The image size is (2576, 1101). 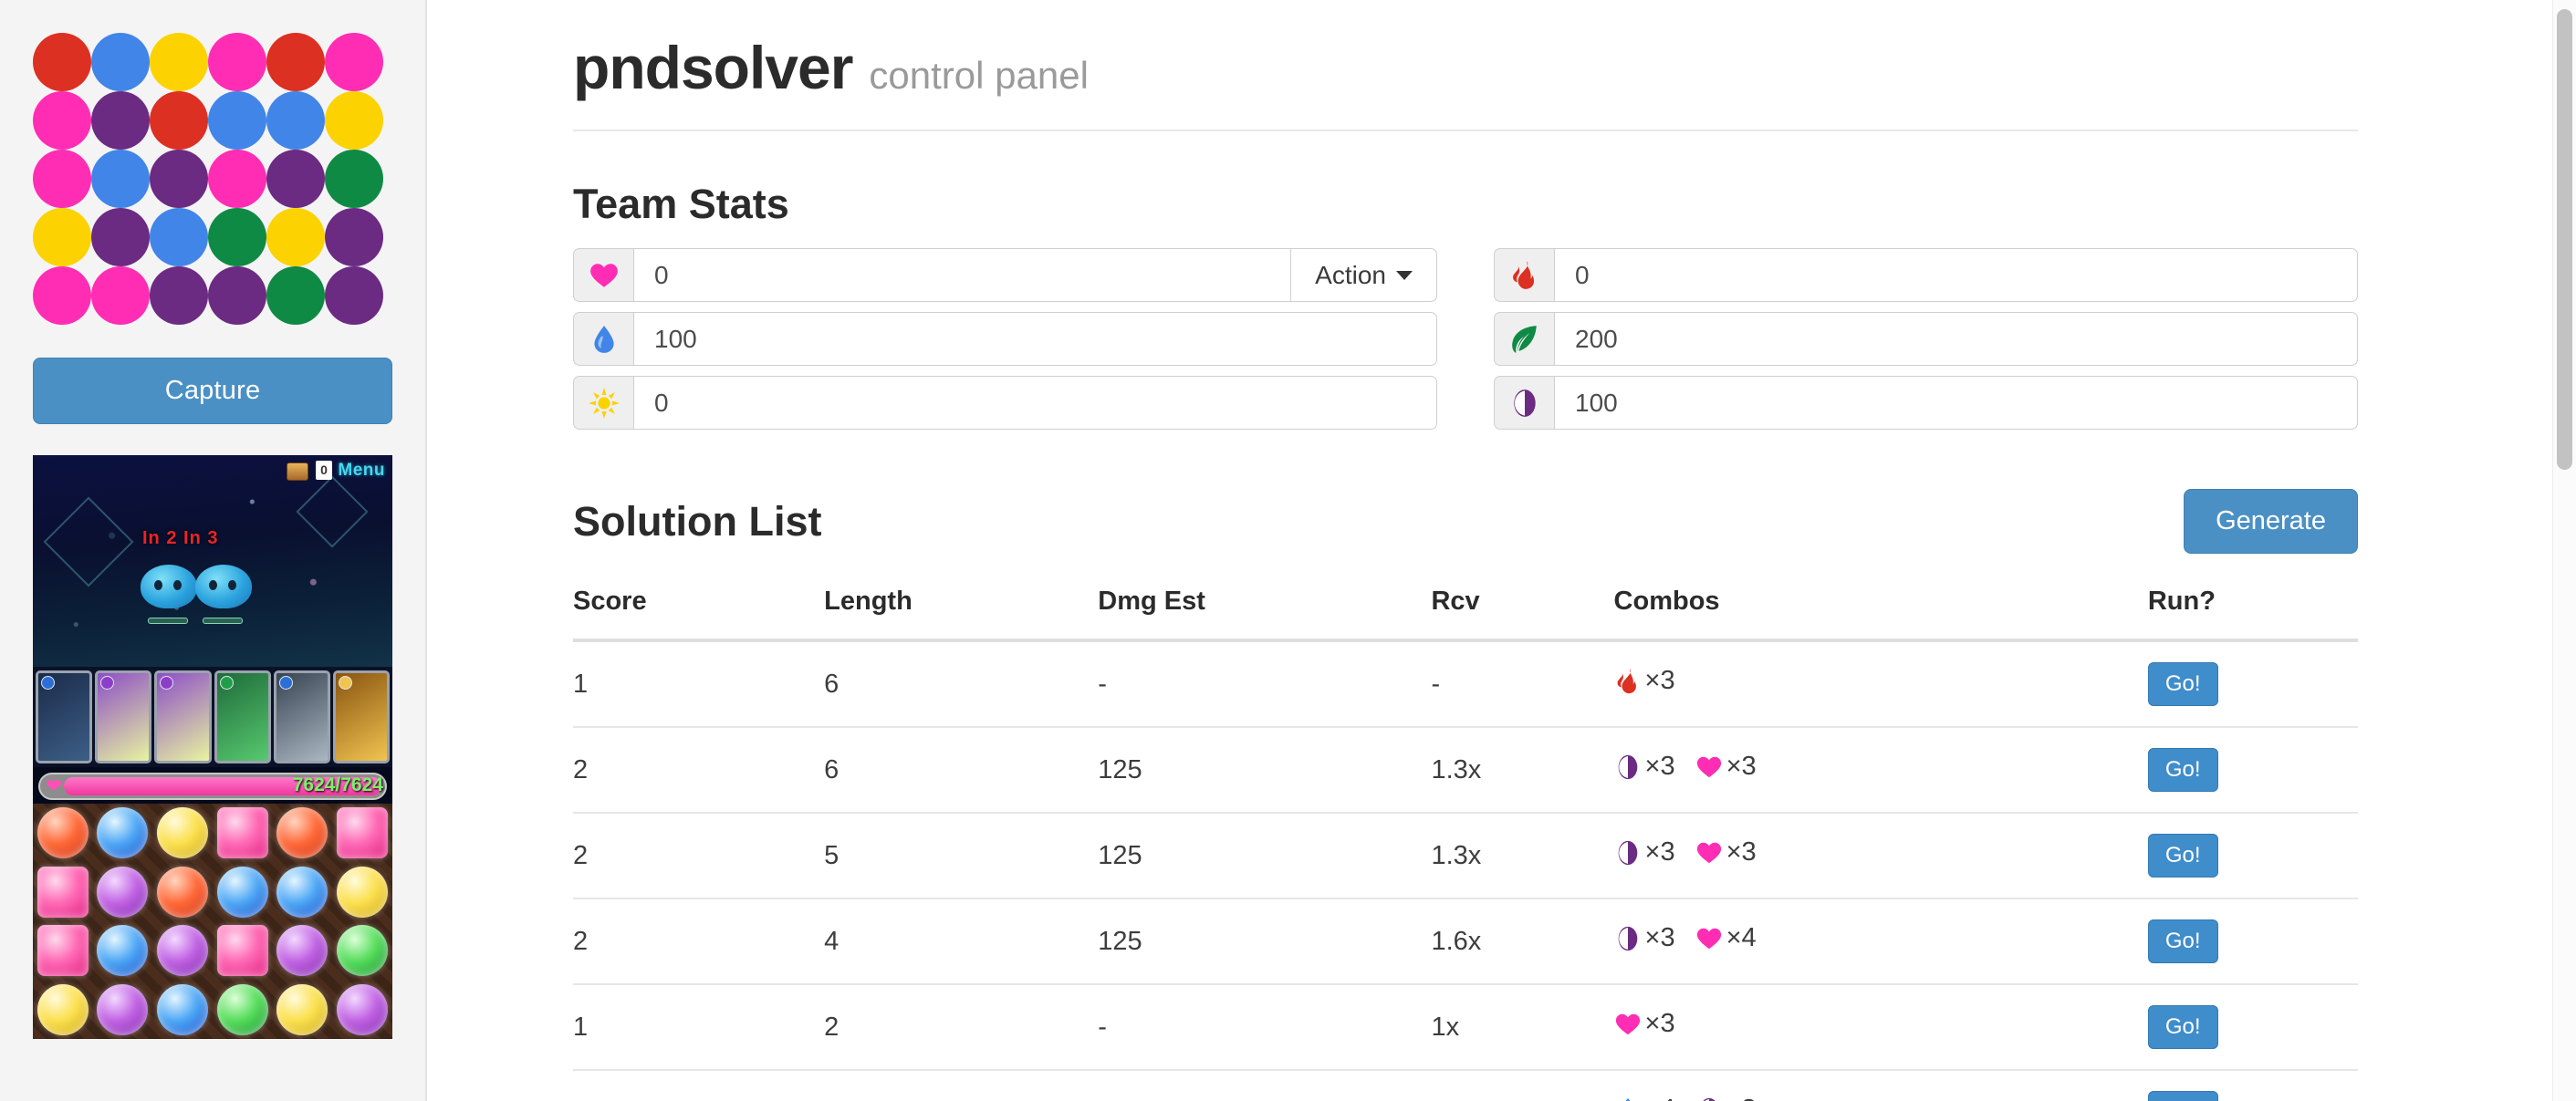 I want to click on scrollbar-thumb, so click(x=2564, y=239).